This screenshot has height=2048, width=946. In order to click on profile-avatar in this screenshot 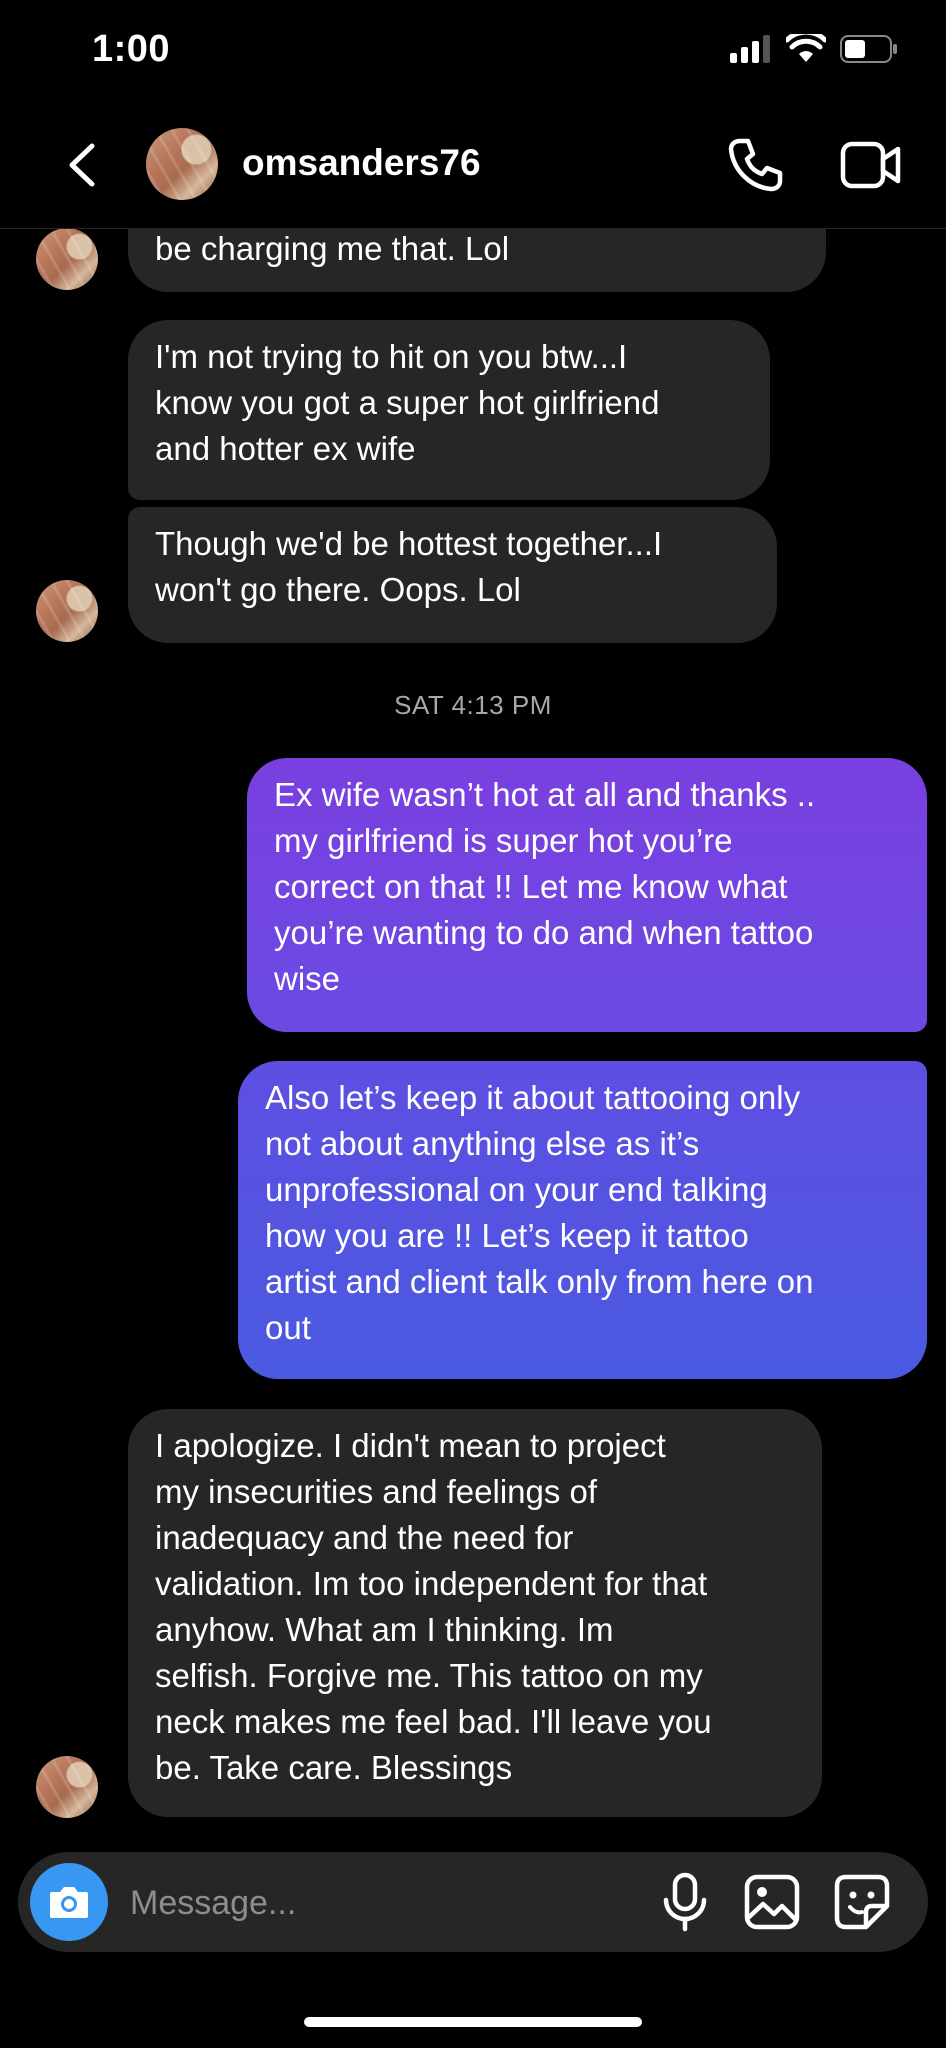, I will do `click(182, 164)`.